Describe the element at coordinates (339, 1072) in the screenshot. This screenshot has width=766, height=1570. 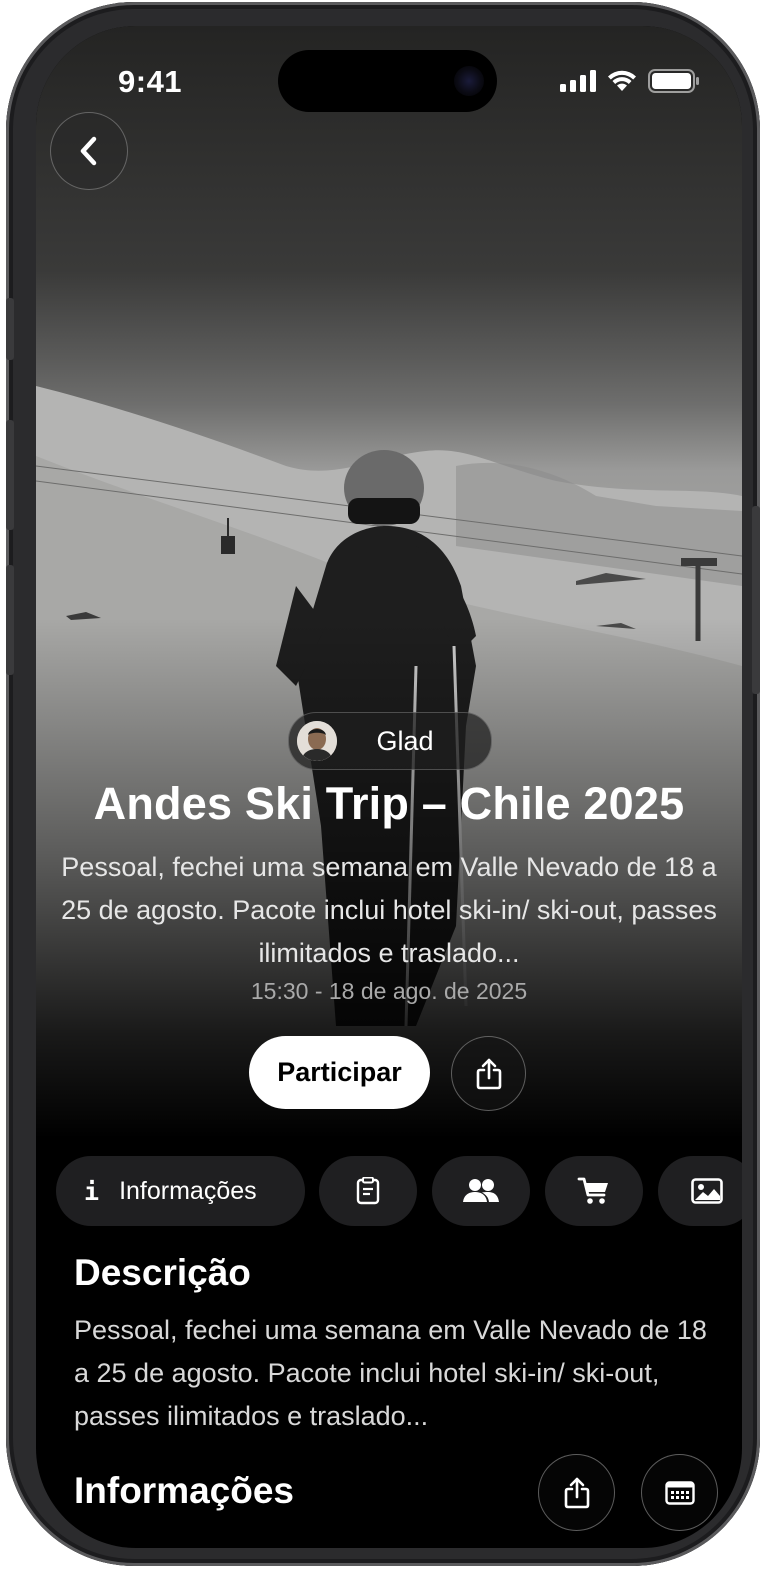
I see `join-button: Participar` at that location.